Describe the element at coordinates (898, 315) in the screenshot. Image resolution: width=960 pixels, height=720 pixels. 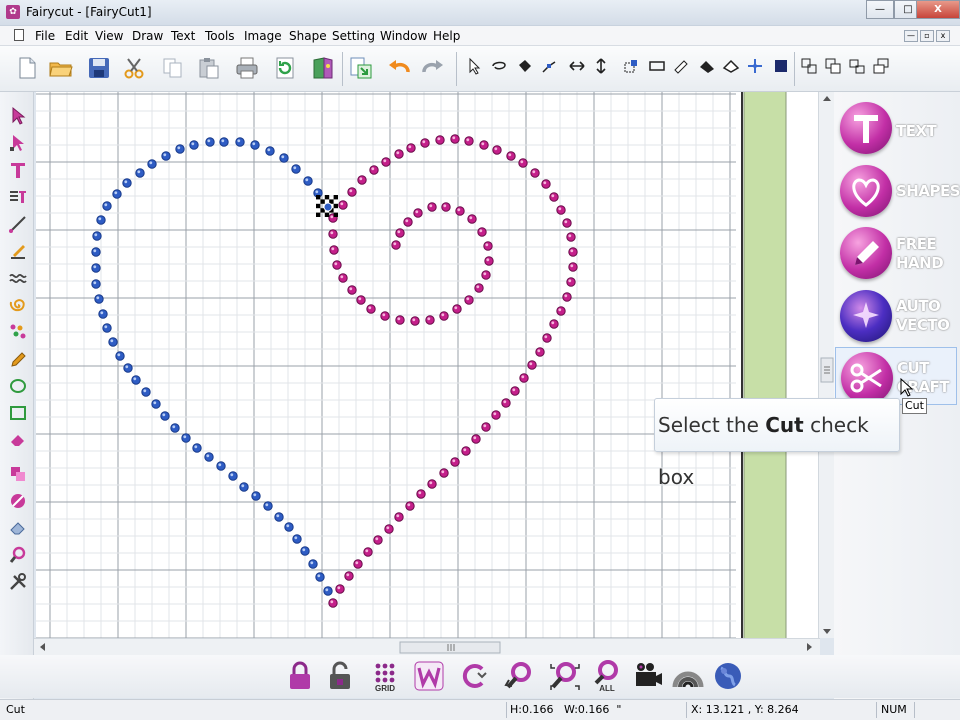
I see `autovector-feature-button: AUTO VECTO` at that location.